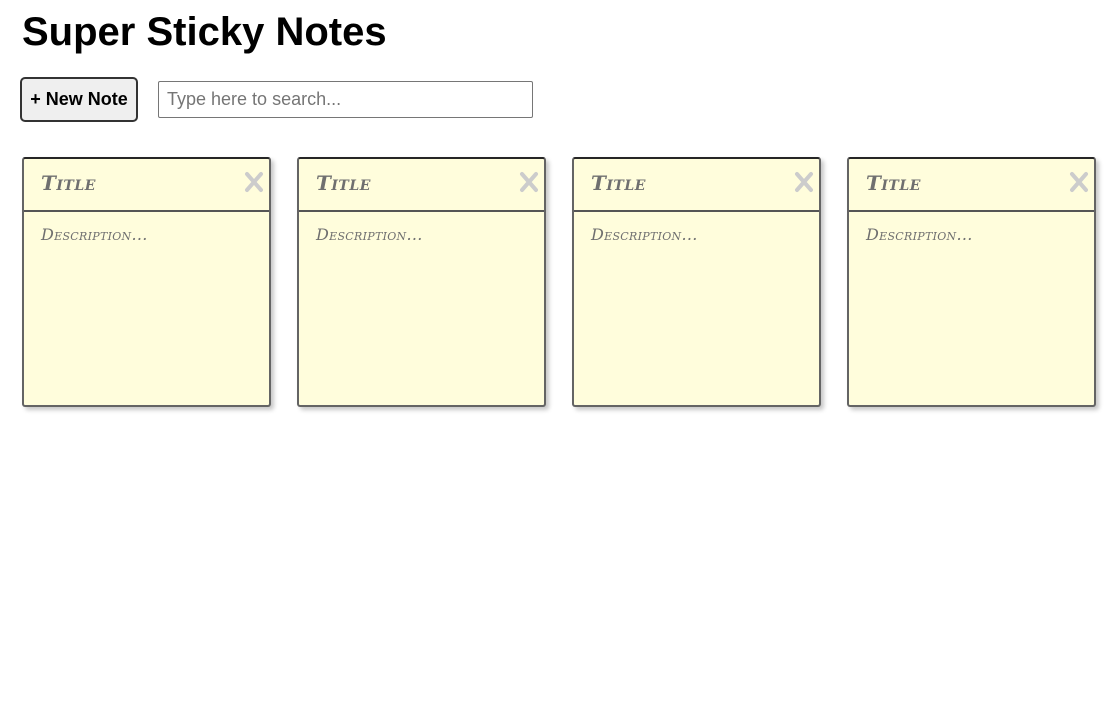  I want to click on search-input, so click(345, 99).